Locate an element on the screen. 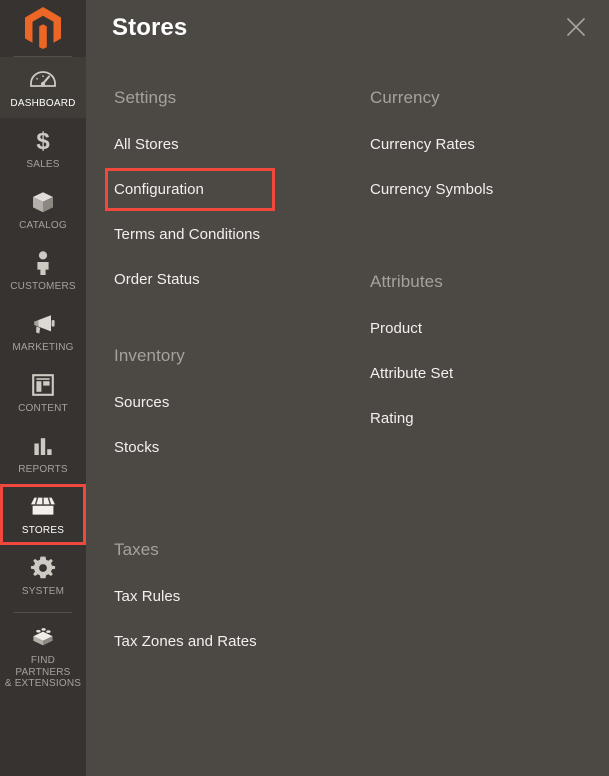 The width and height of the screenshot is (609, 776). sidebar-item-stores: STORES is located at coordinates (43, 514).